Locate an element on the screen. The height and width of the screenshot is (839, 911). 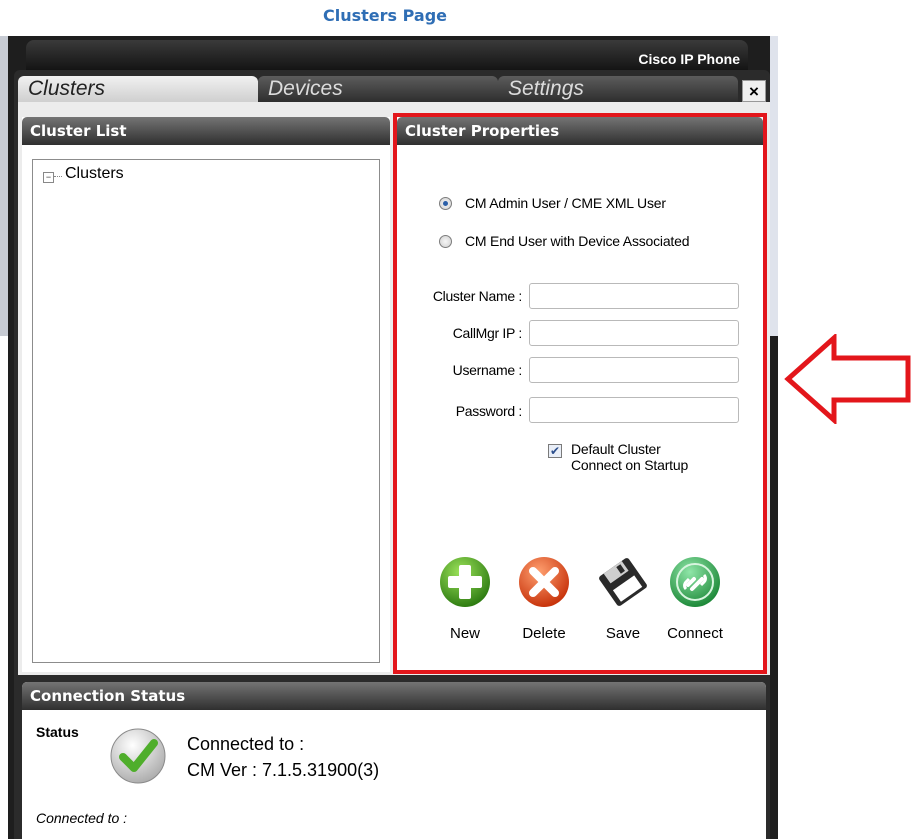
username-field is located at coordinates (634, 370).